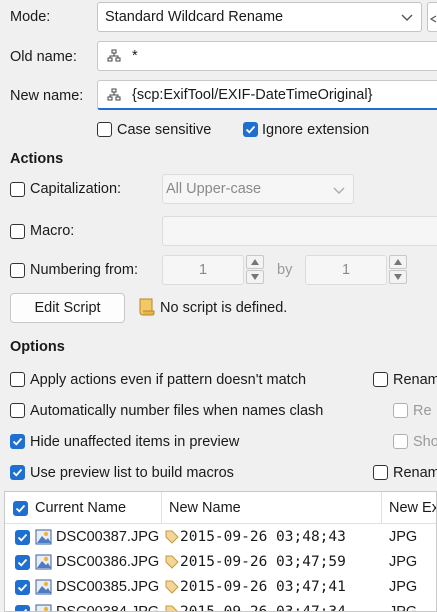 Image resolution: width=437 pixels, height=612 pixels. I want to click on mode-select: Standard Wildcard Rename, so click(259, 17).